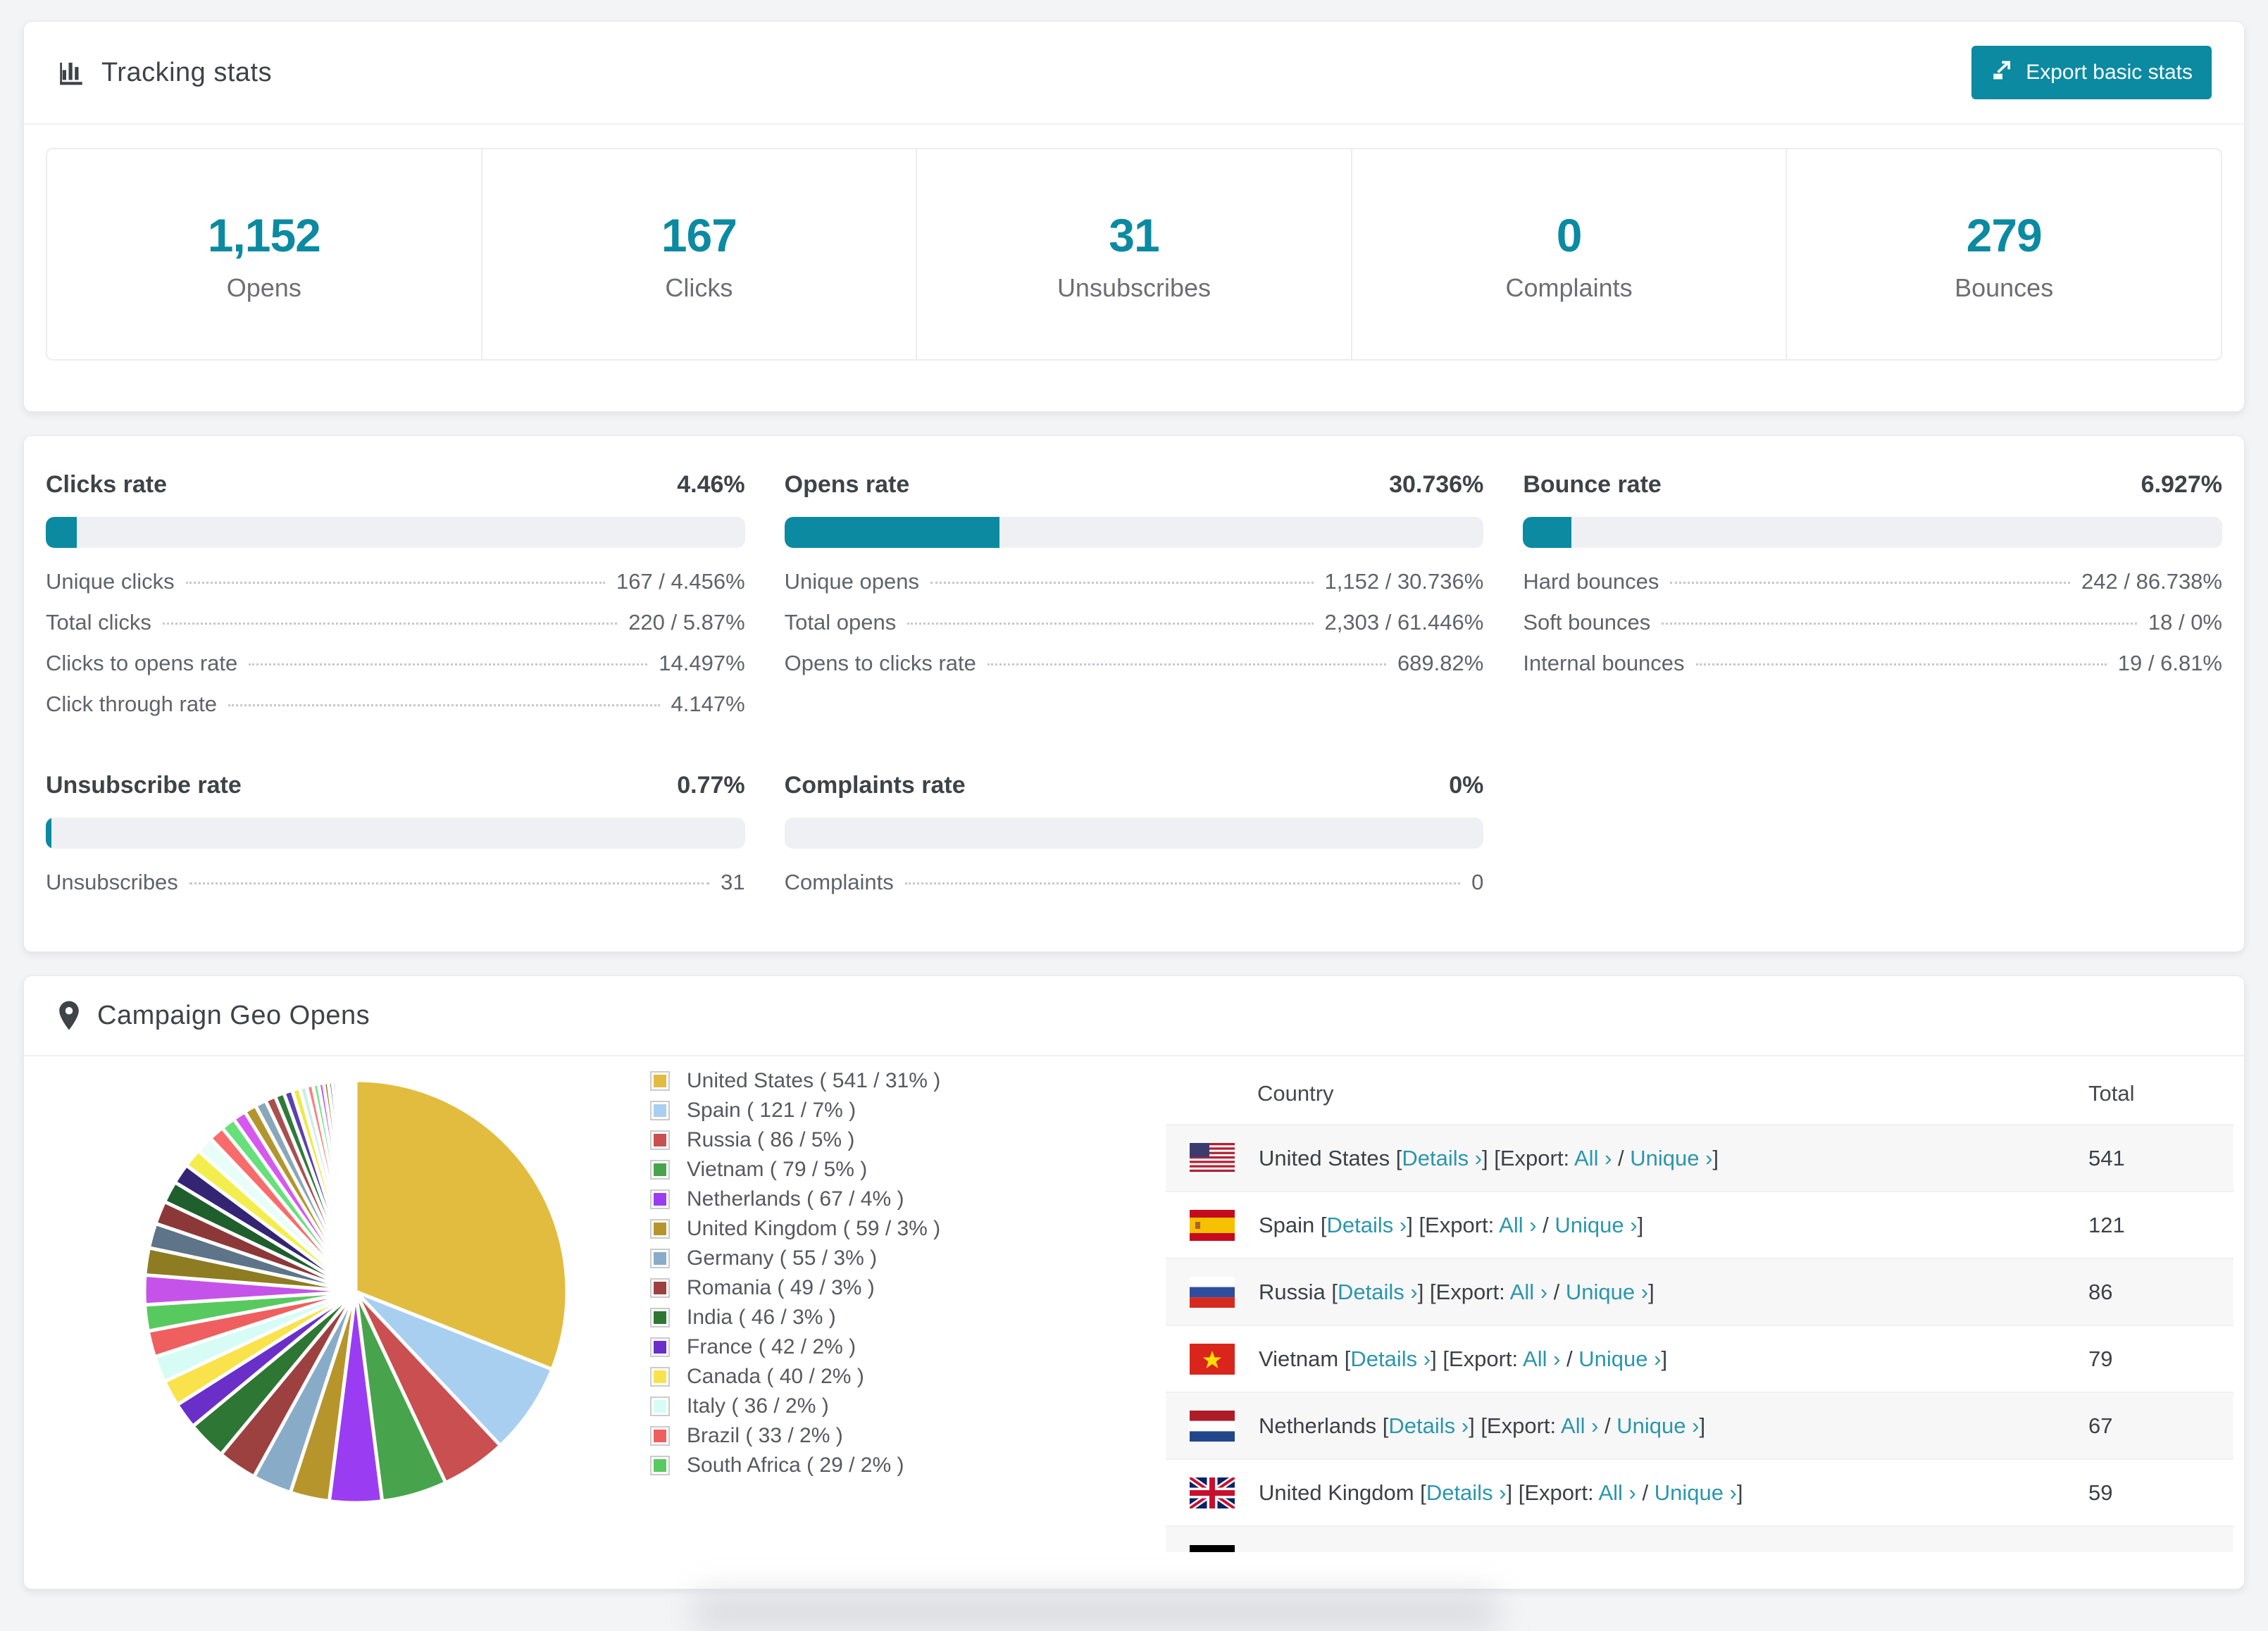 The image size is (2268, 1631). Describe the element at coordinates (1134, 287) in the screenshot. I see `stat-label: Unsubscribes` at that location.